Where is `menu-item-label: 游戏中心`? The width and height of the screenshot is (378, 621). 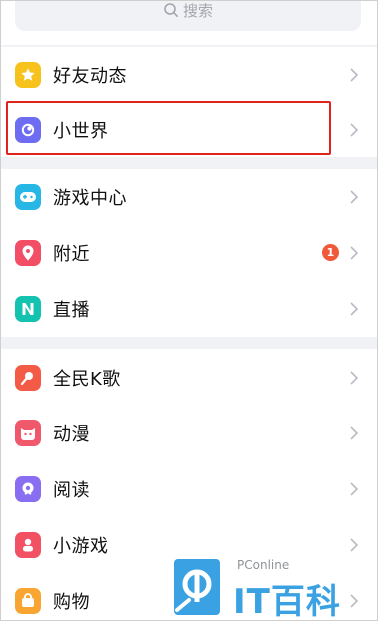
menu-item-label: 游戏中心 is located at coordinates (90, 198).